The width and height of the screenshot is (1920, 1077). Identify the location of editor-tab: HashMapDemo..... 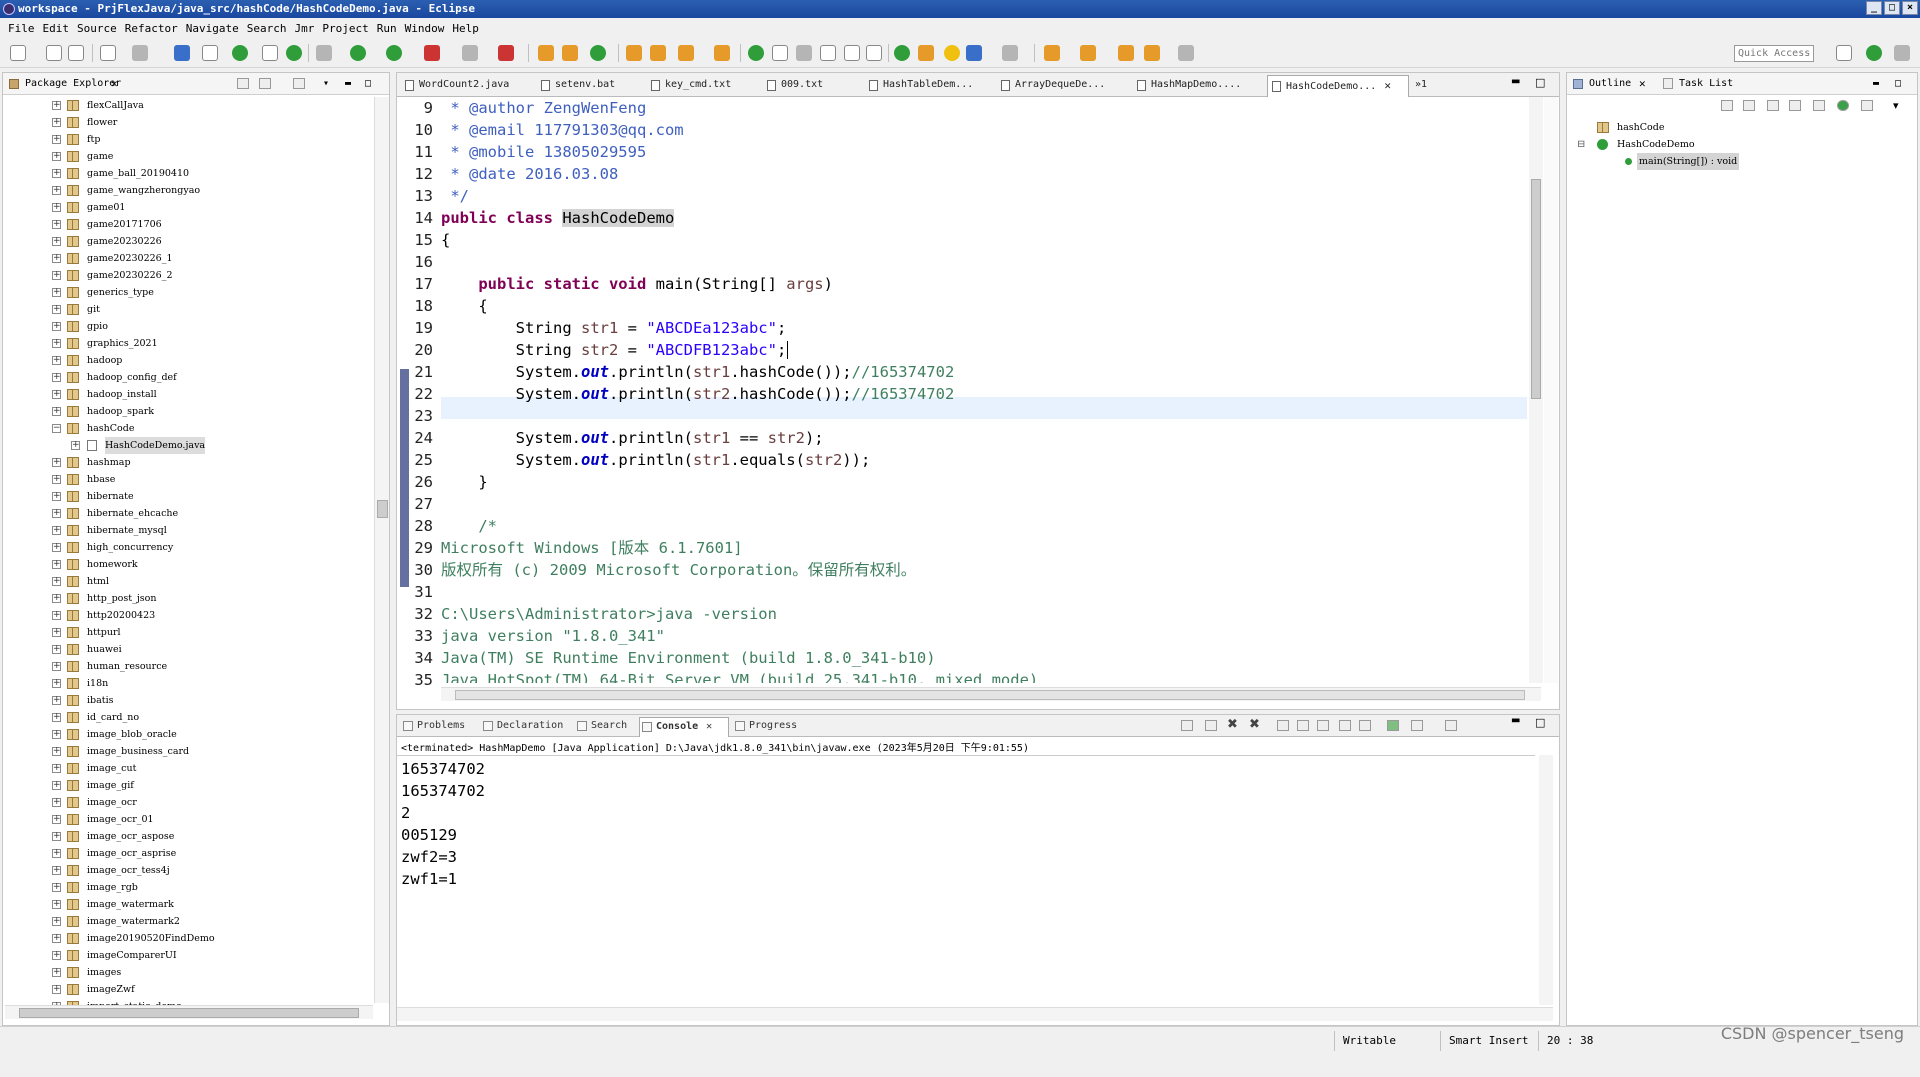
(1199, 86).